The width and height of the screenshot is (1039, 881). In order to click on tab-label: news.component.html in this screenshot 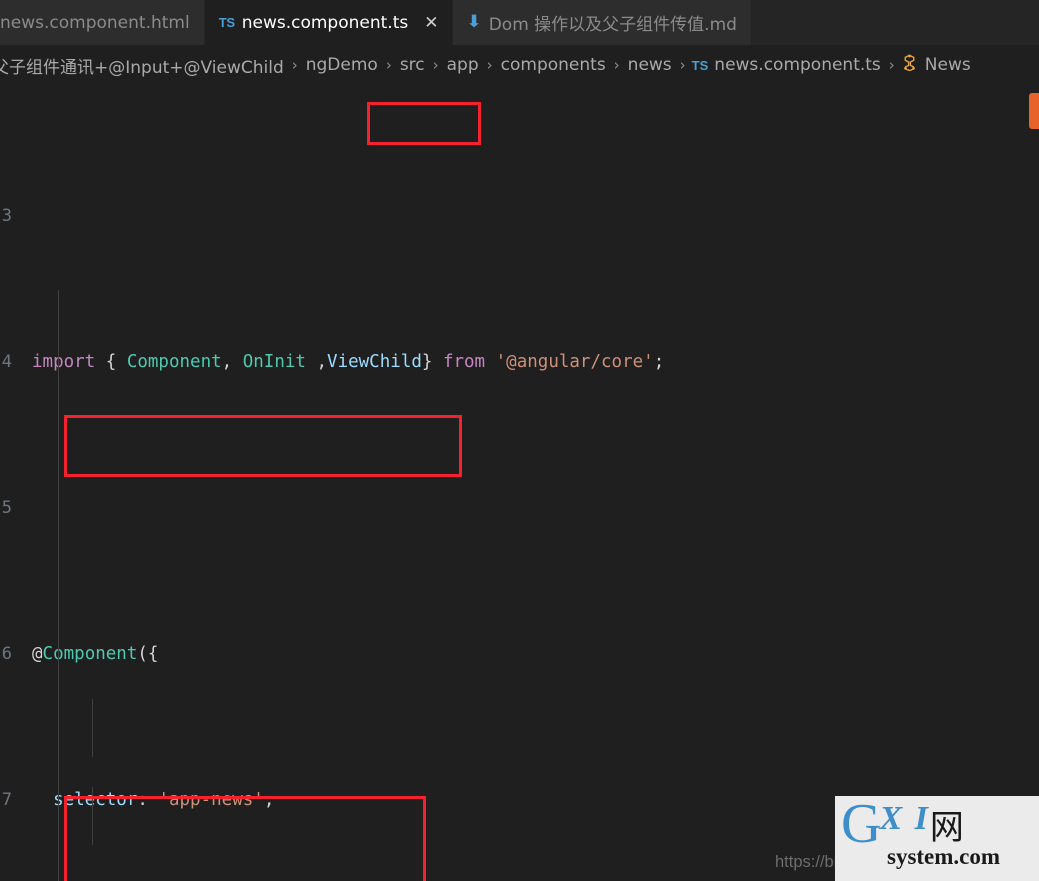, I will do `click(95, 22)`.